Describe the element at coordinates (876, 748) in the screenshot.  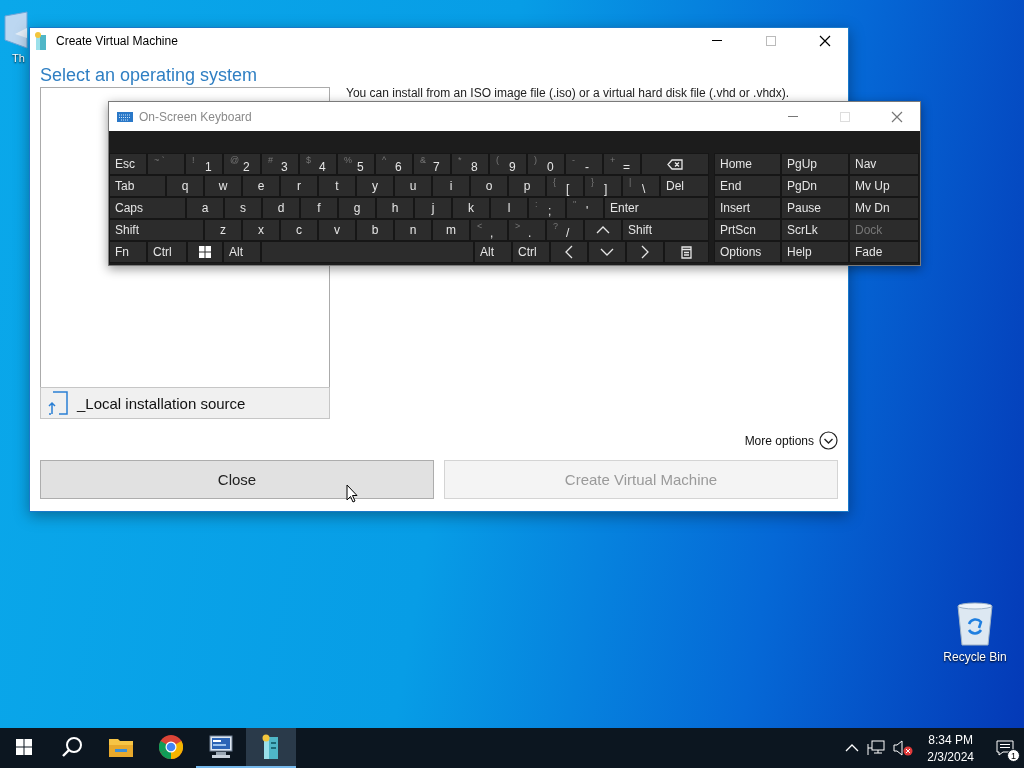
I see `network-icon` at that location.